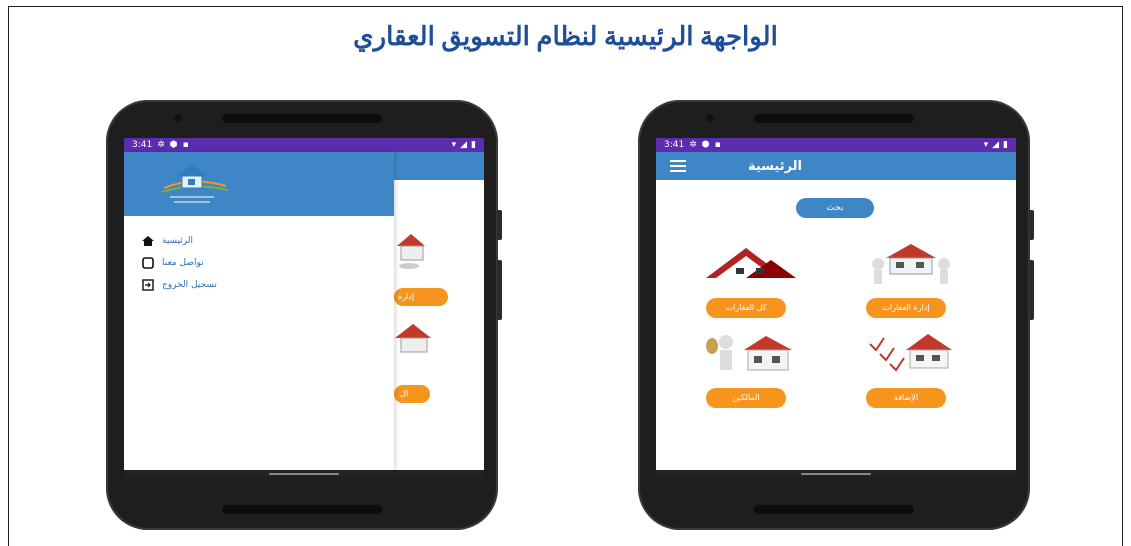 Image resolution: width=1131 pixels, height=546 pixels. I want to click on drawer-item-label: تواصل معنا, so click(183, 263).